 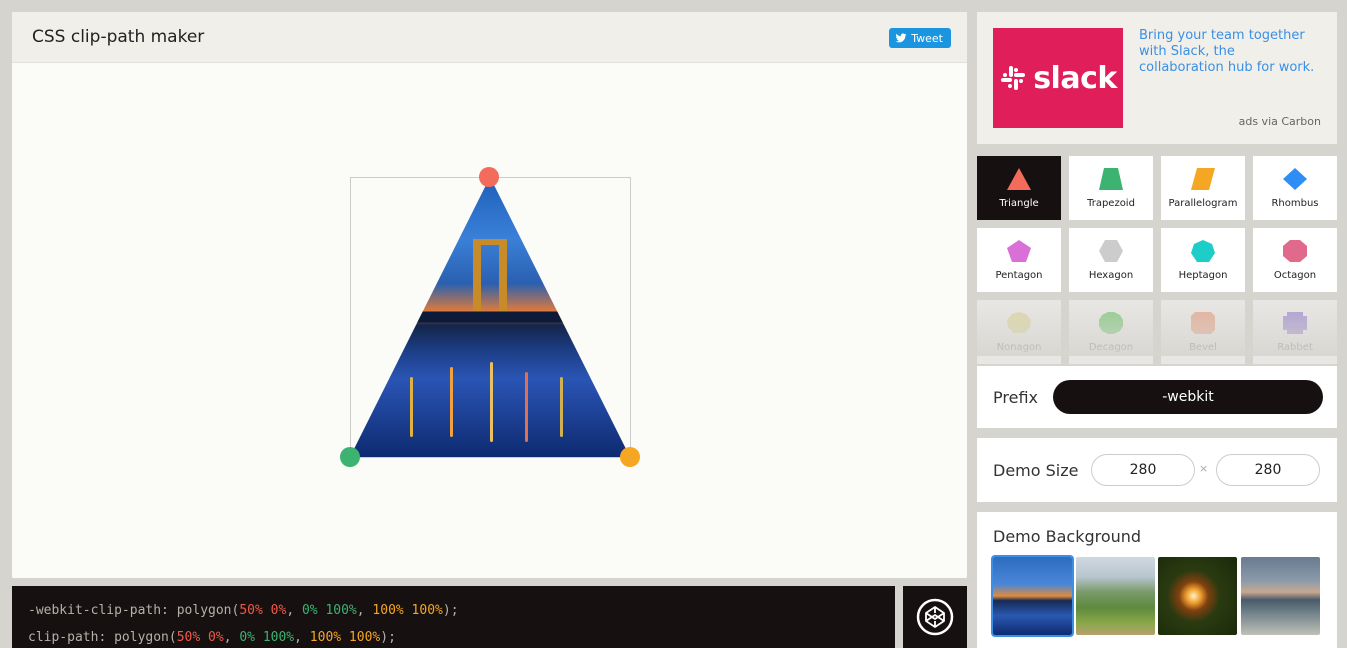 What do you see at coordinates (489, 37) in the screenshot?
I see `demo-header: CSS clip-path maker Tweet` at bounding box center [489, 37].